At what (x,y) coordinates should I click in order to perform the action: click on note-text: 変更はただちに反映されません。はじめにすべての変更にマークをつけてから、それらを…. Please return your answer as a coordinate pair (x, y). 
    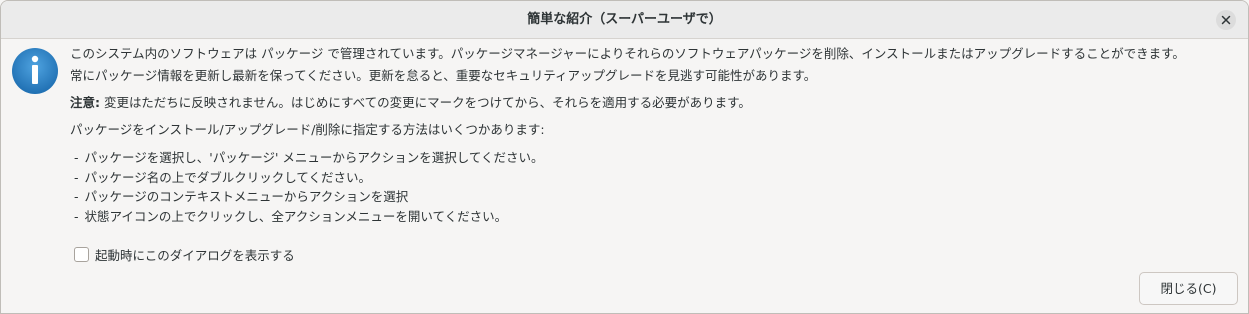
    Looking at the image, I should click on (425, 102).